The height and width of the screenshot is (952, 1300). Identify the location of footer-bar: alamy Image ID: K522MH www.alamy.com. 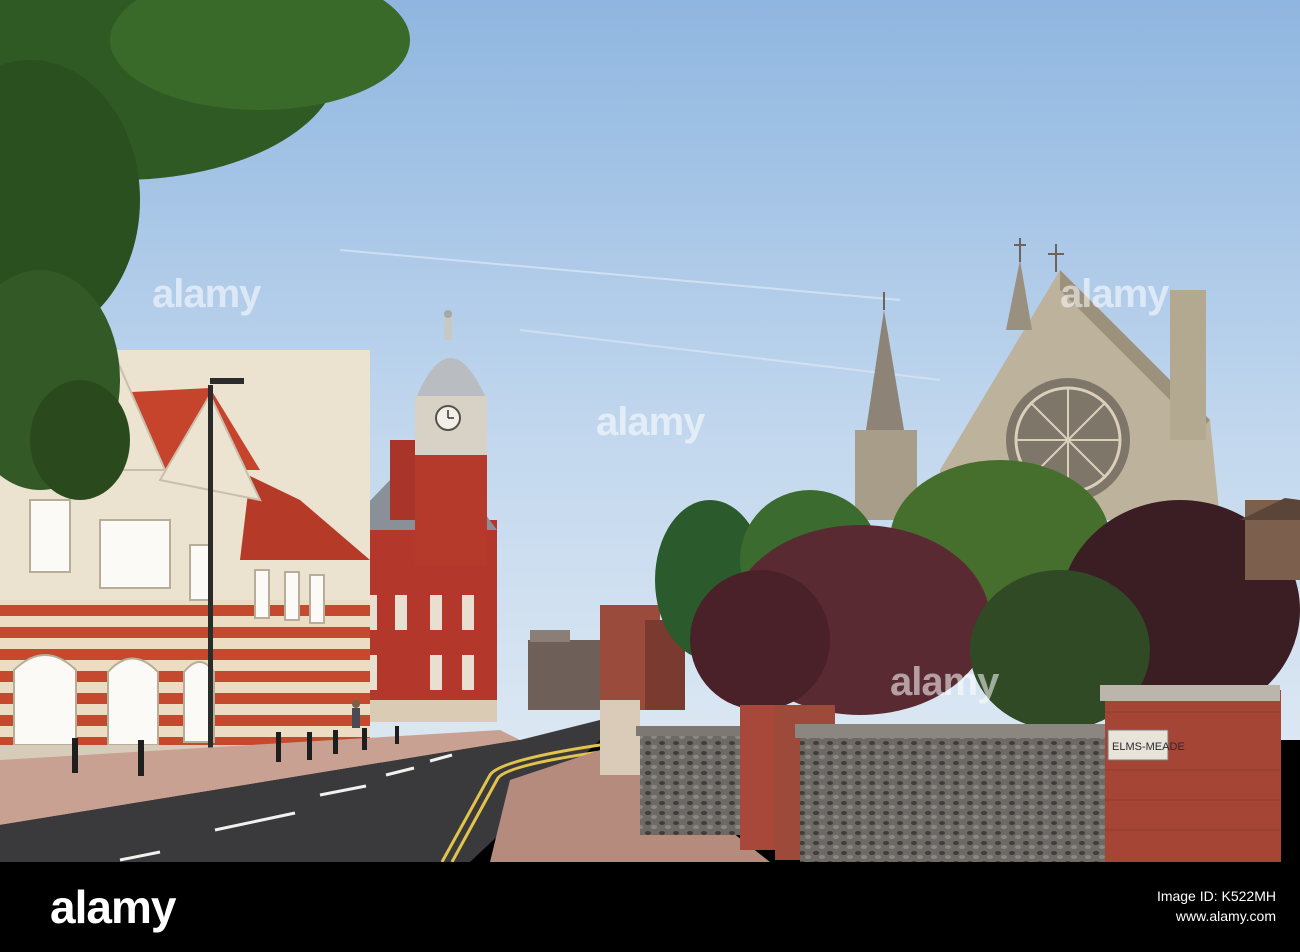
(650, 907).